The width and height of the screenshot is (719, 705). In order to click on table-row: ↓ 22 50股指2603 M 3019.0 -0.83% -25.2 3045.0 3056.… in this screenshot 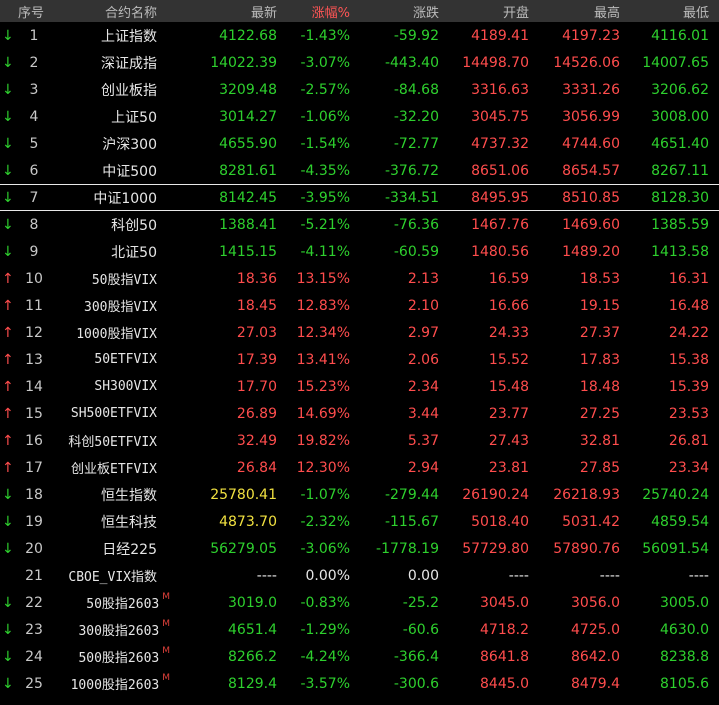, I will do `click(359, 602)`.